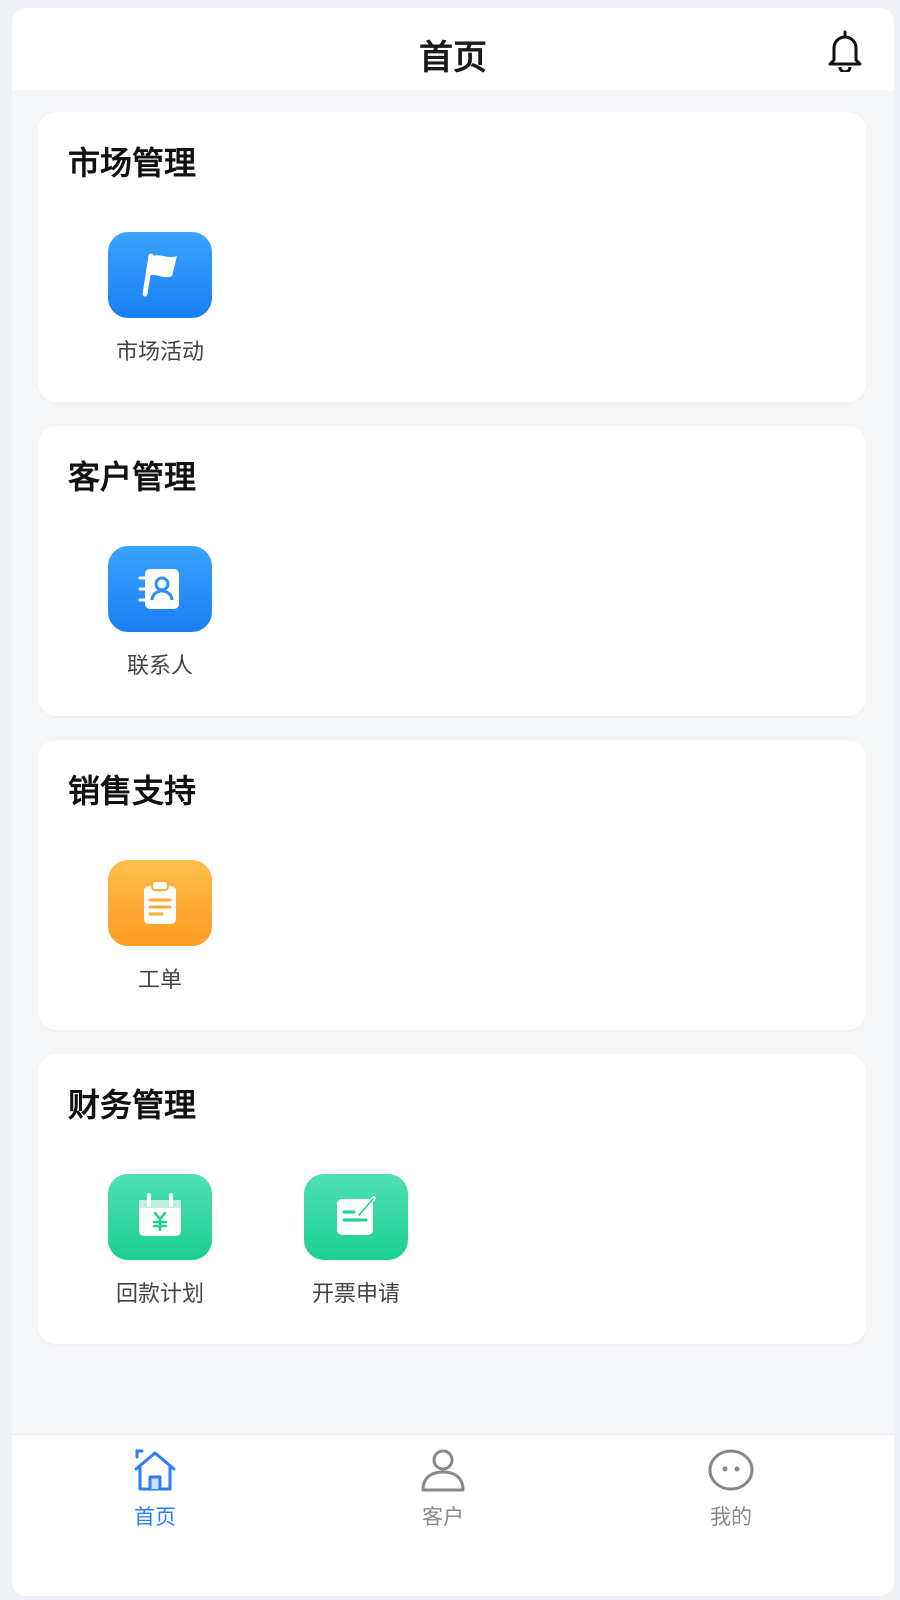 The width and height of the screenshot is (900, 1600). What do you see at coordinates (159, 1294) in the screenshot?
I see `tile-label: 回款计划` at bounding box center [159, 1294].